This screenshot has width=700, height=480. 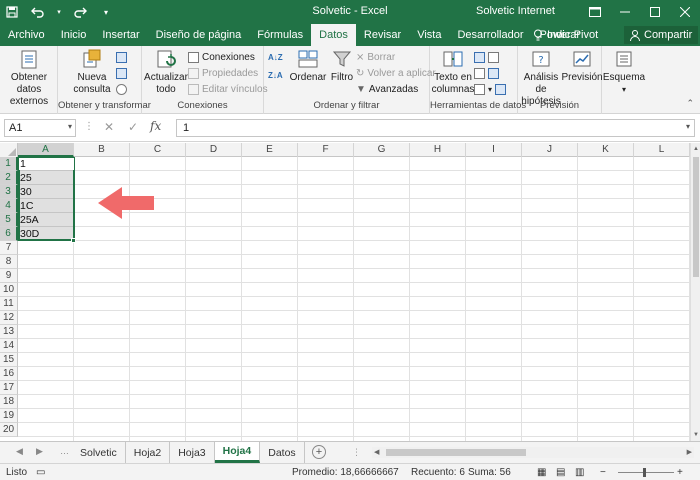 What do you see at coordinates (695, 149) in the screenshot?
I see `scroll-up-icon: ▲` at bounding box center [695, 149].